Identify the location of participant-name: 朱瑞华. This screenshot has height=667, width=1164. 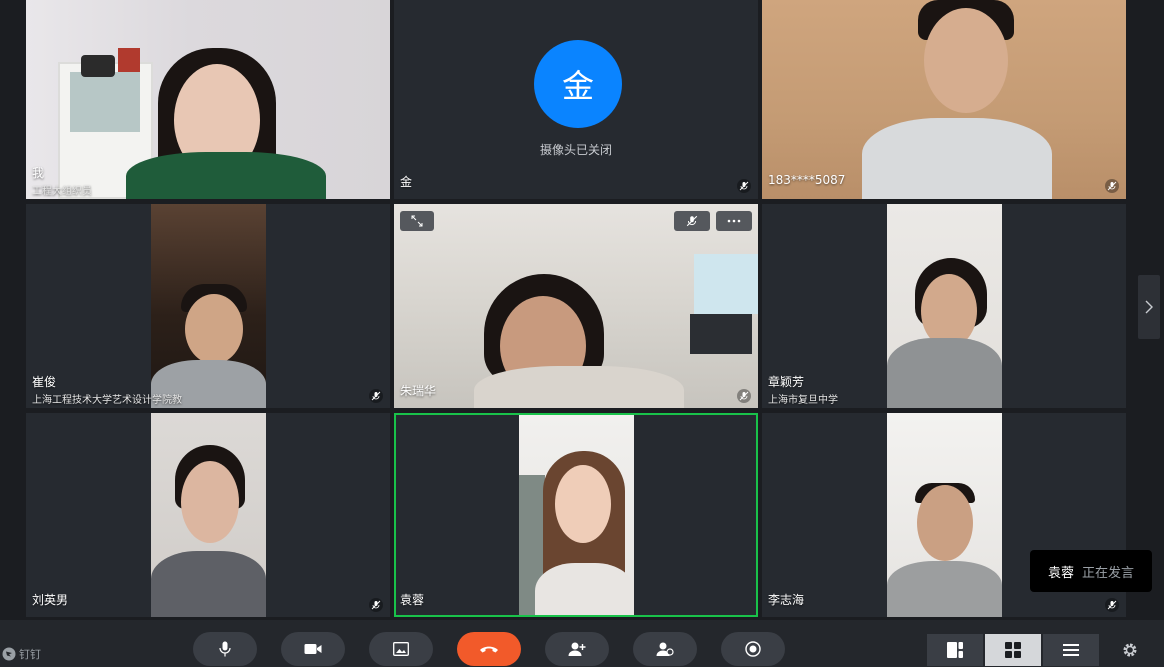
(418, 391).